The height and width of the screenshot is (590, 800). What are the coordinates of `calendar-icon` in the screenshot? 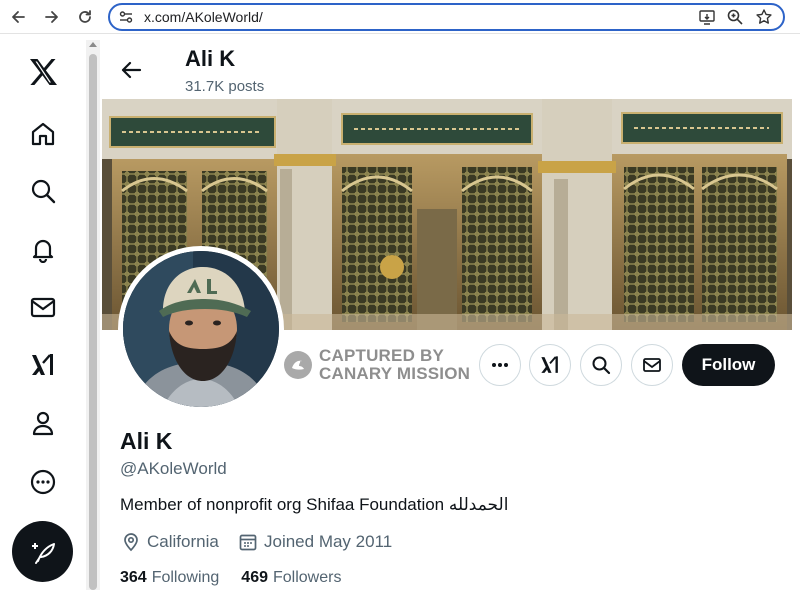 It's located at (248, 542).